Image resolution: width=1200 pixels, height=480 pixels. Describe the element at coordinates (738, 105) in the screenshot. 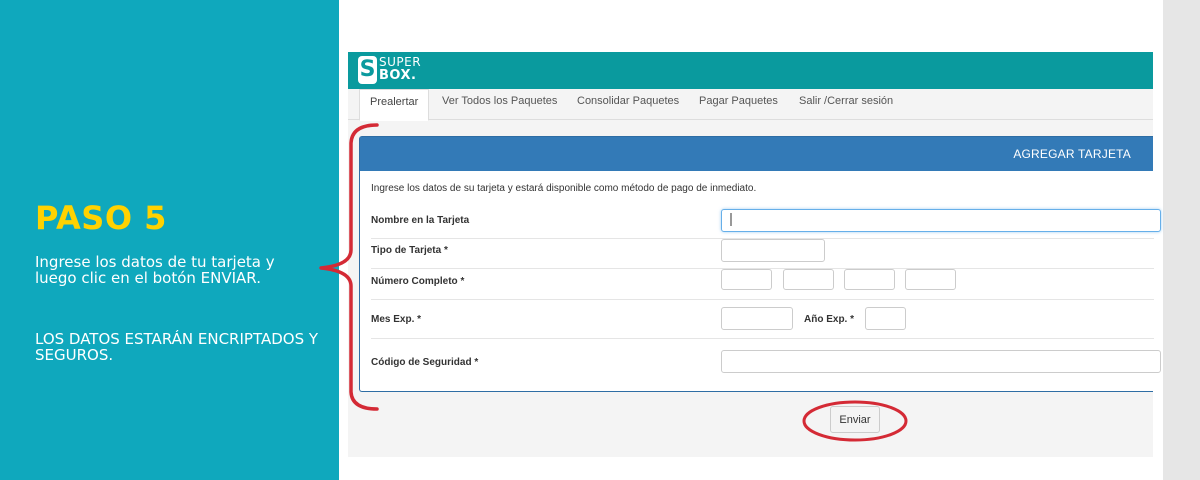

I see `tab-pagar-paquetes: Pagar Paquetes` at that location.